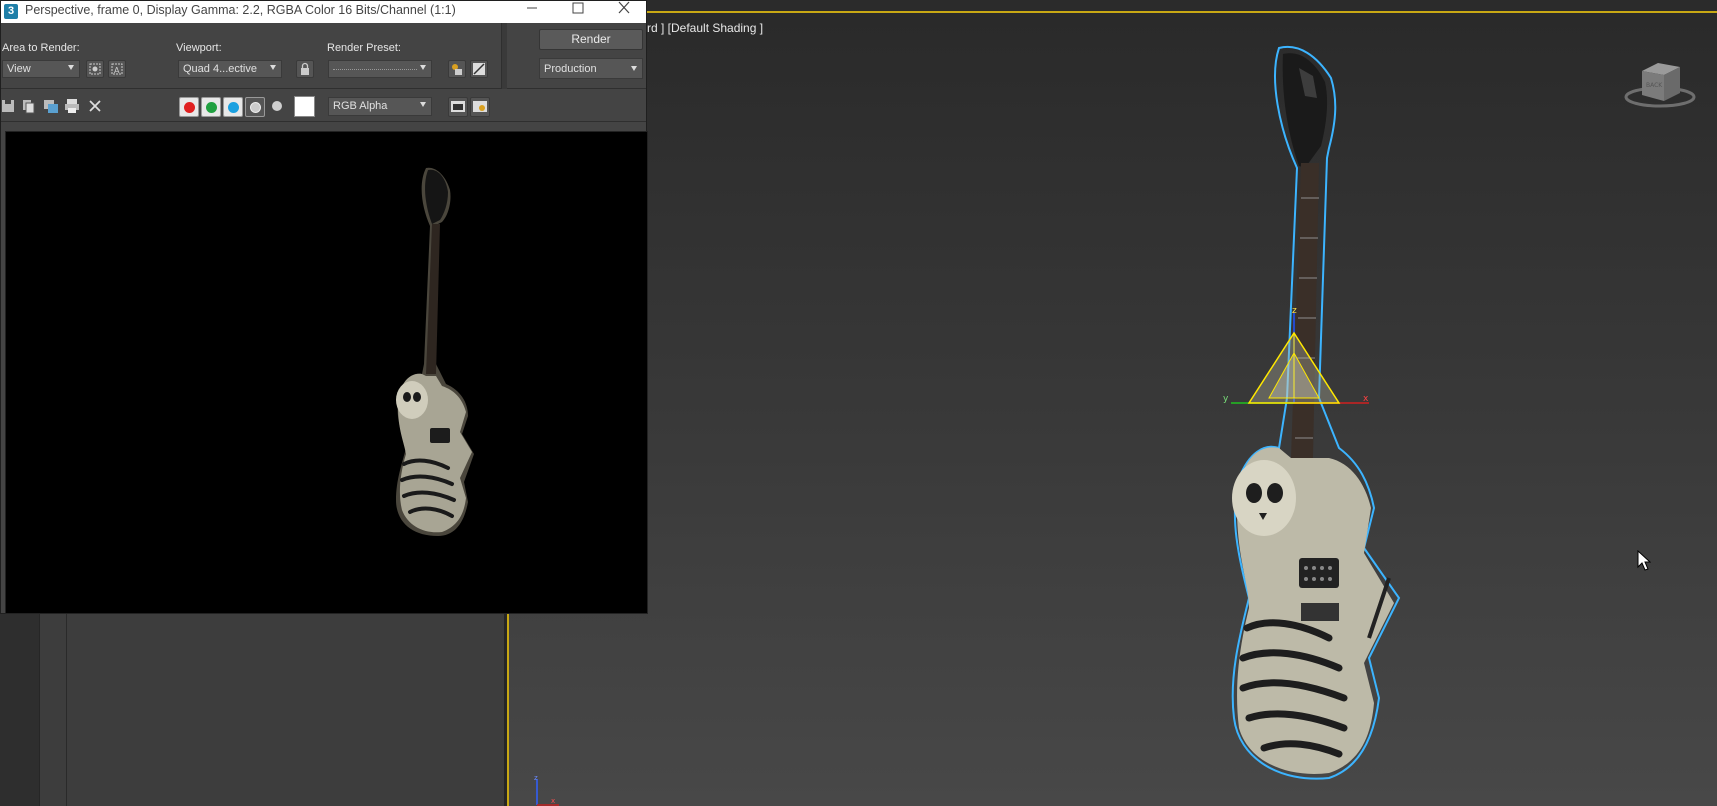 The width and height of the screenshot is (1717, 806). What do you see at coordinates (1660, 81) in the screenshot?
I see `viewcube-icon: BACK` at bounding box center [1660, 81].